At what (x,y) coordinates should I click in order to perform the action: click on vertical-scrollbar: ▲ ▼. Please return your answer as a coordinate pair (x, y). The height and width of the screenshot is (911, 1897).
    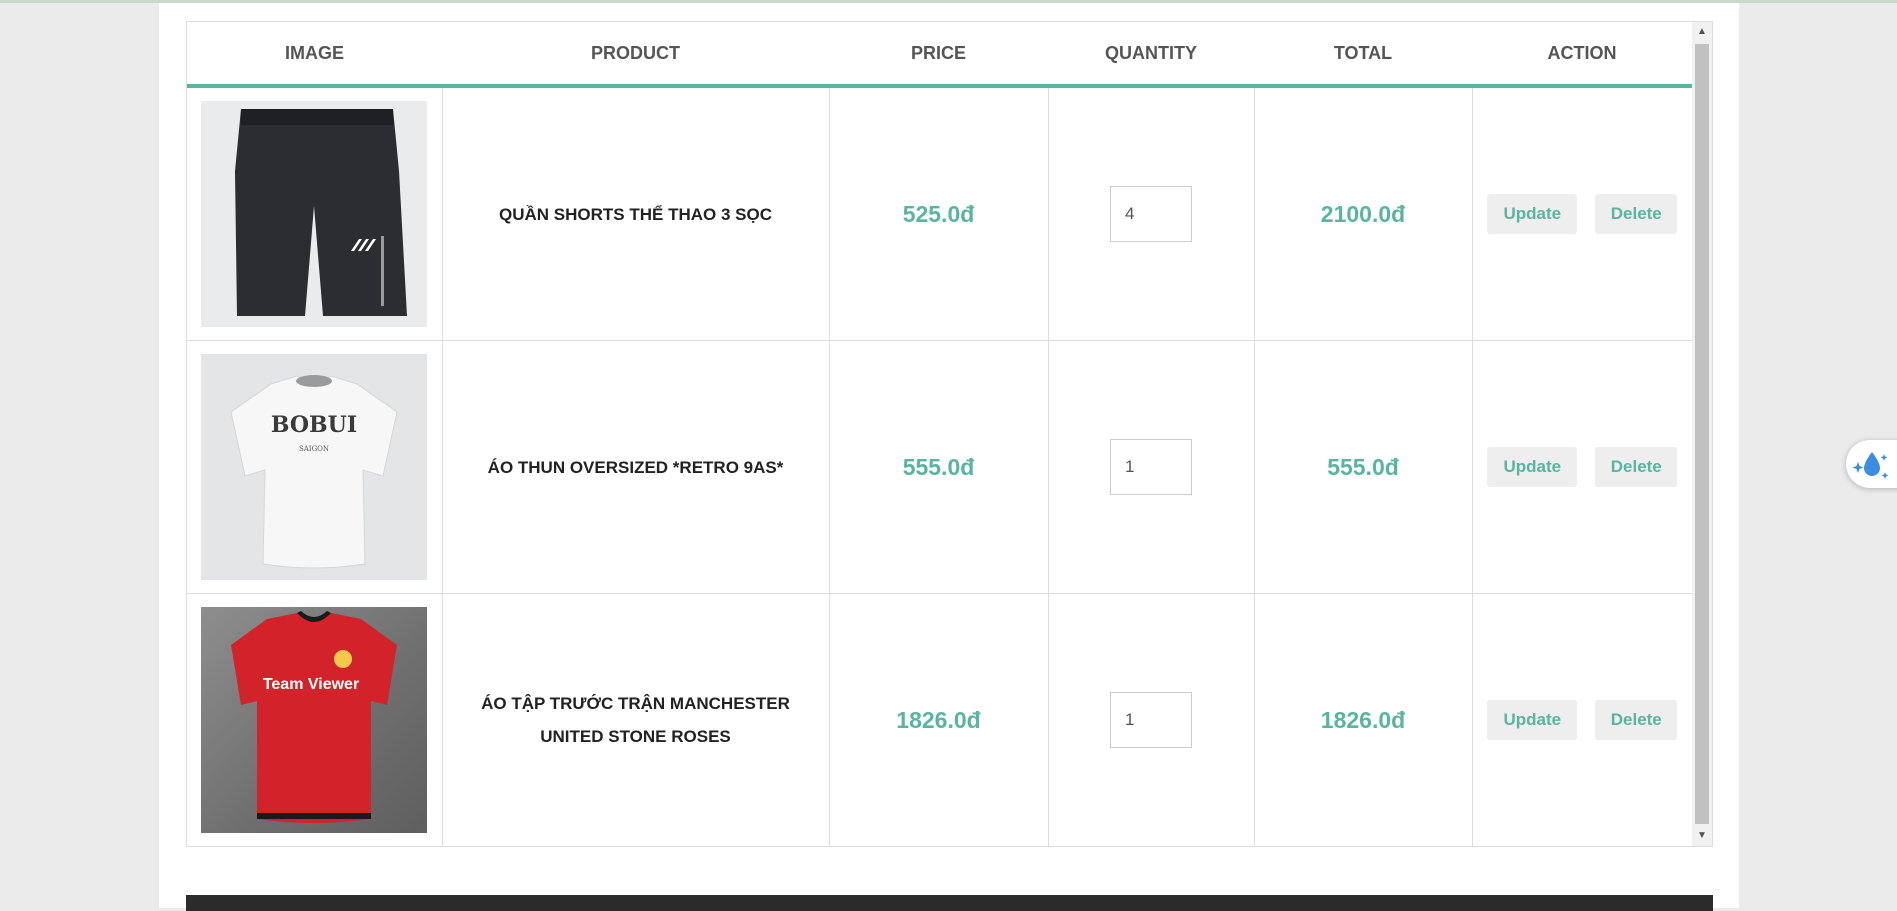
    Looking at the image, I should click on (1702, 434).